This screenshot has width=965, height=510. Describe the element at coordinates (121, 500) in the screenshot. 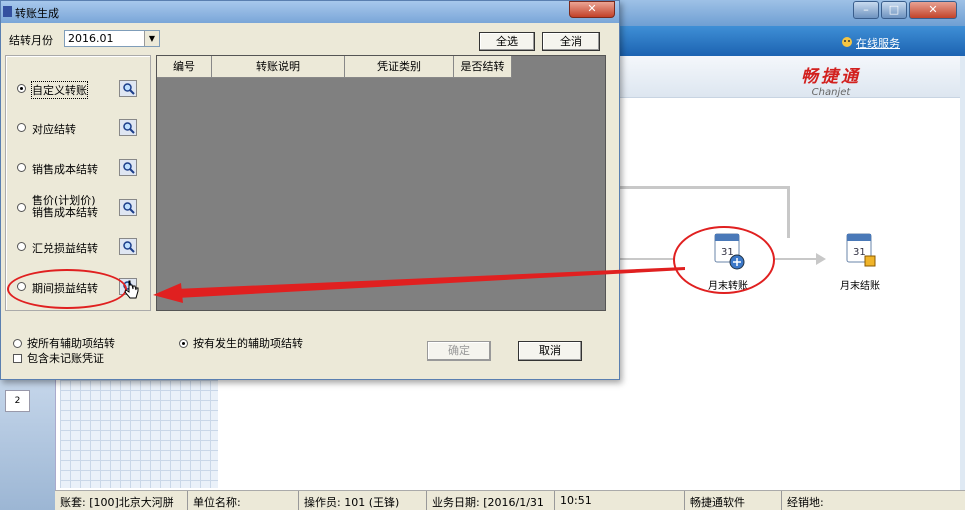

I see `status-account: 账套: [100]北京大河胼` at that location.